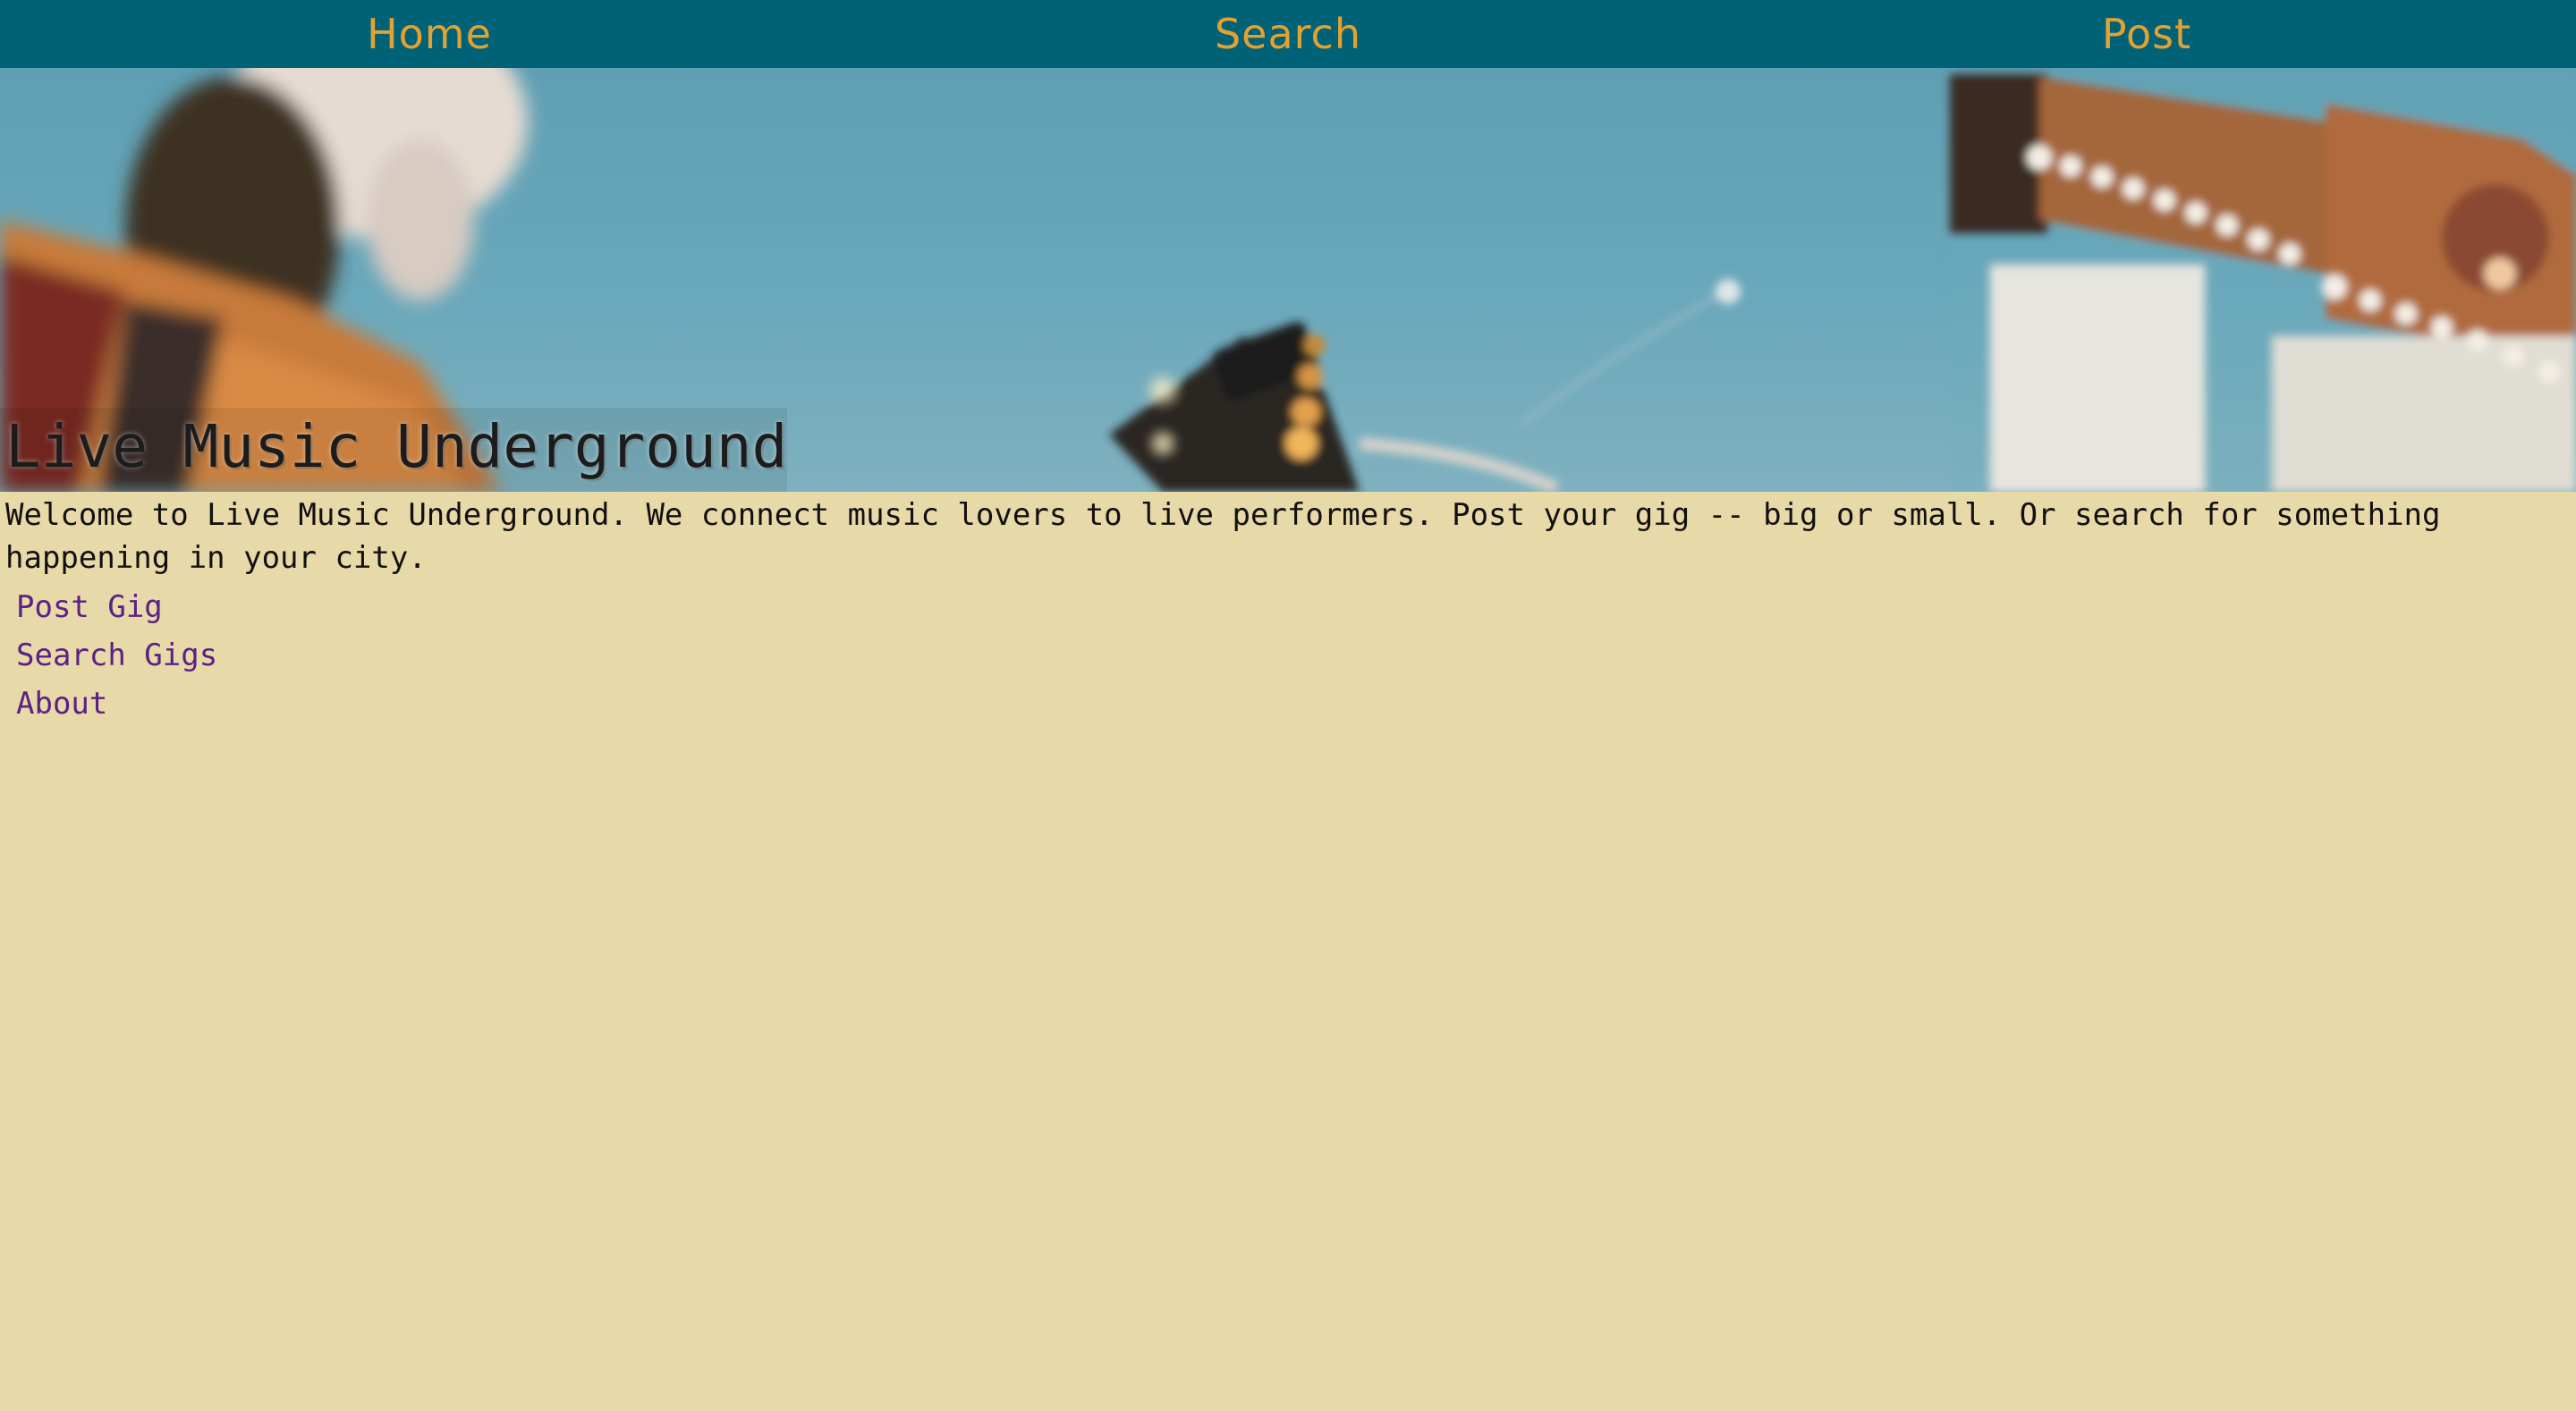  What do you see at coordinates (2146, 34) in the screenshot?
I see `nav-post-link: Post` at bounding box center [2146, 34].